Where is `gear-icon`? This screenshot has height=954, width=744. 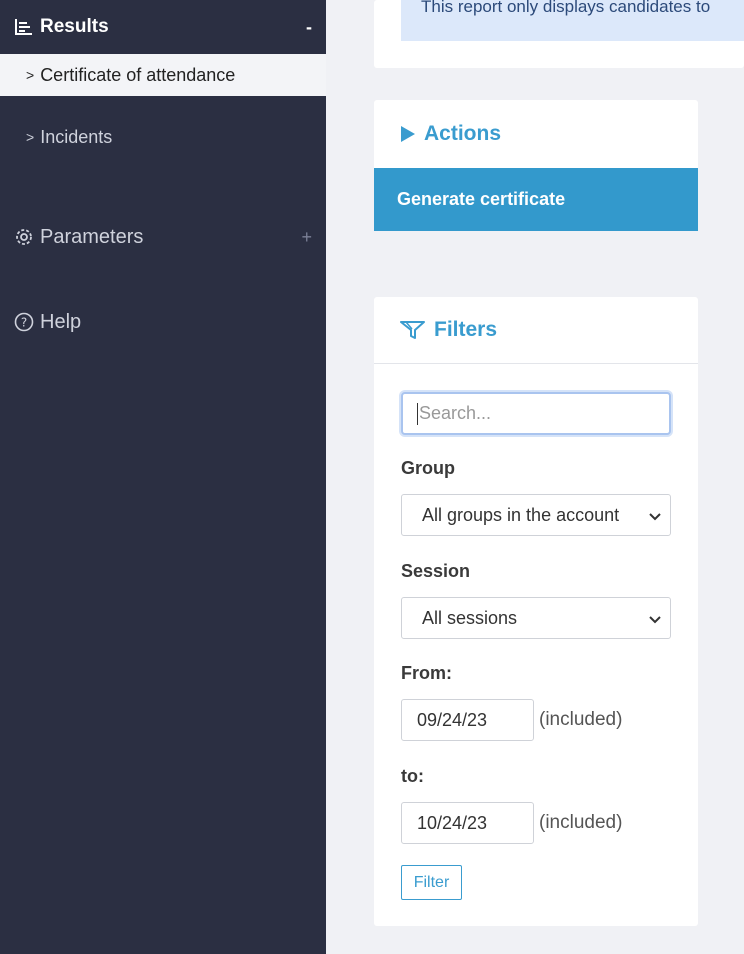 gear-icon is located at coordinates (24, 237).